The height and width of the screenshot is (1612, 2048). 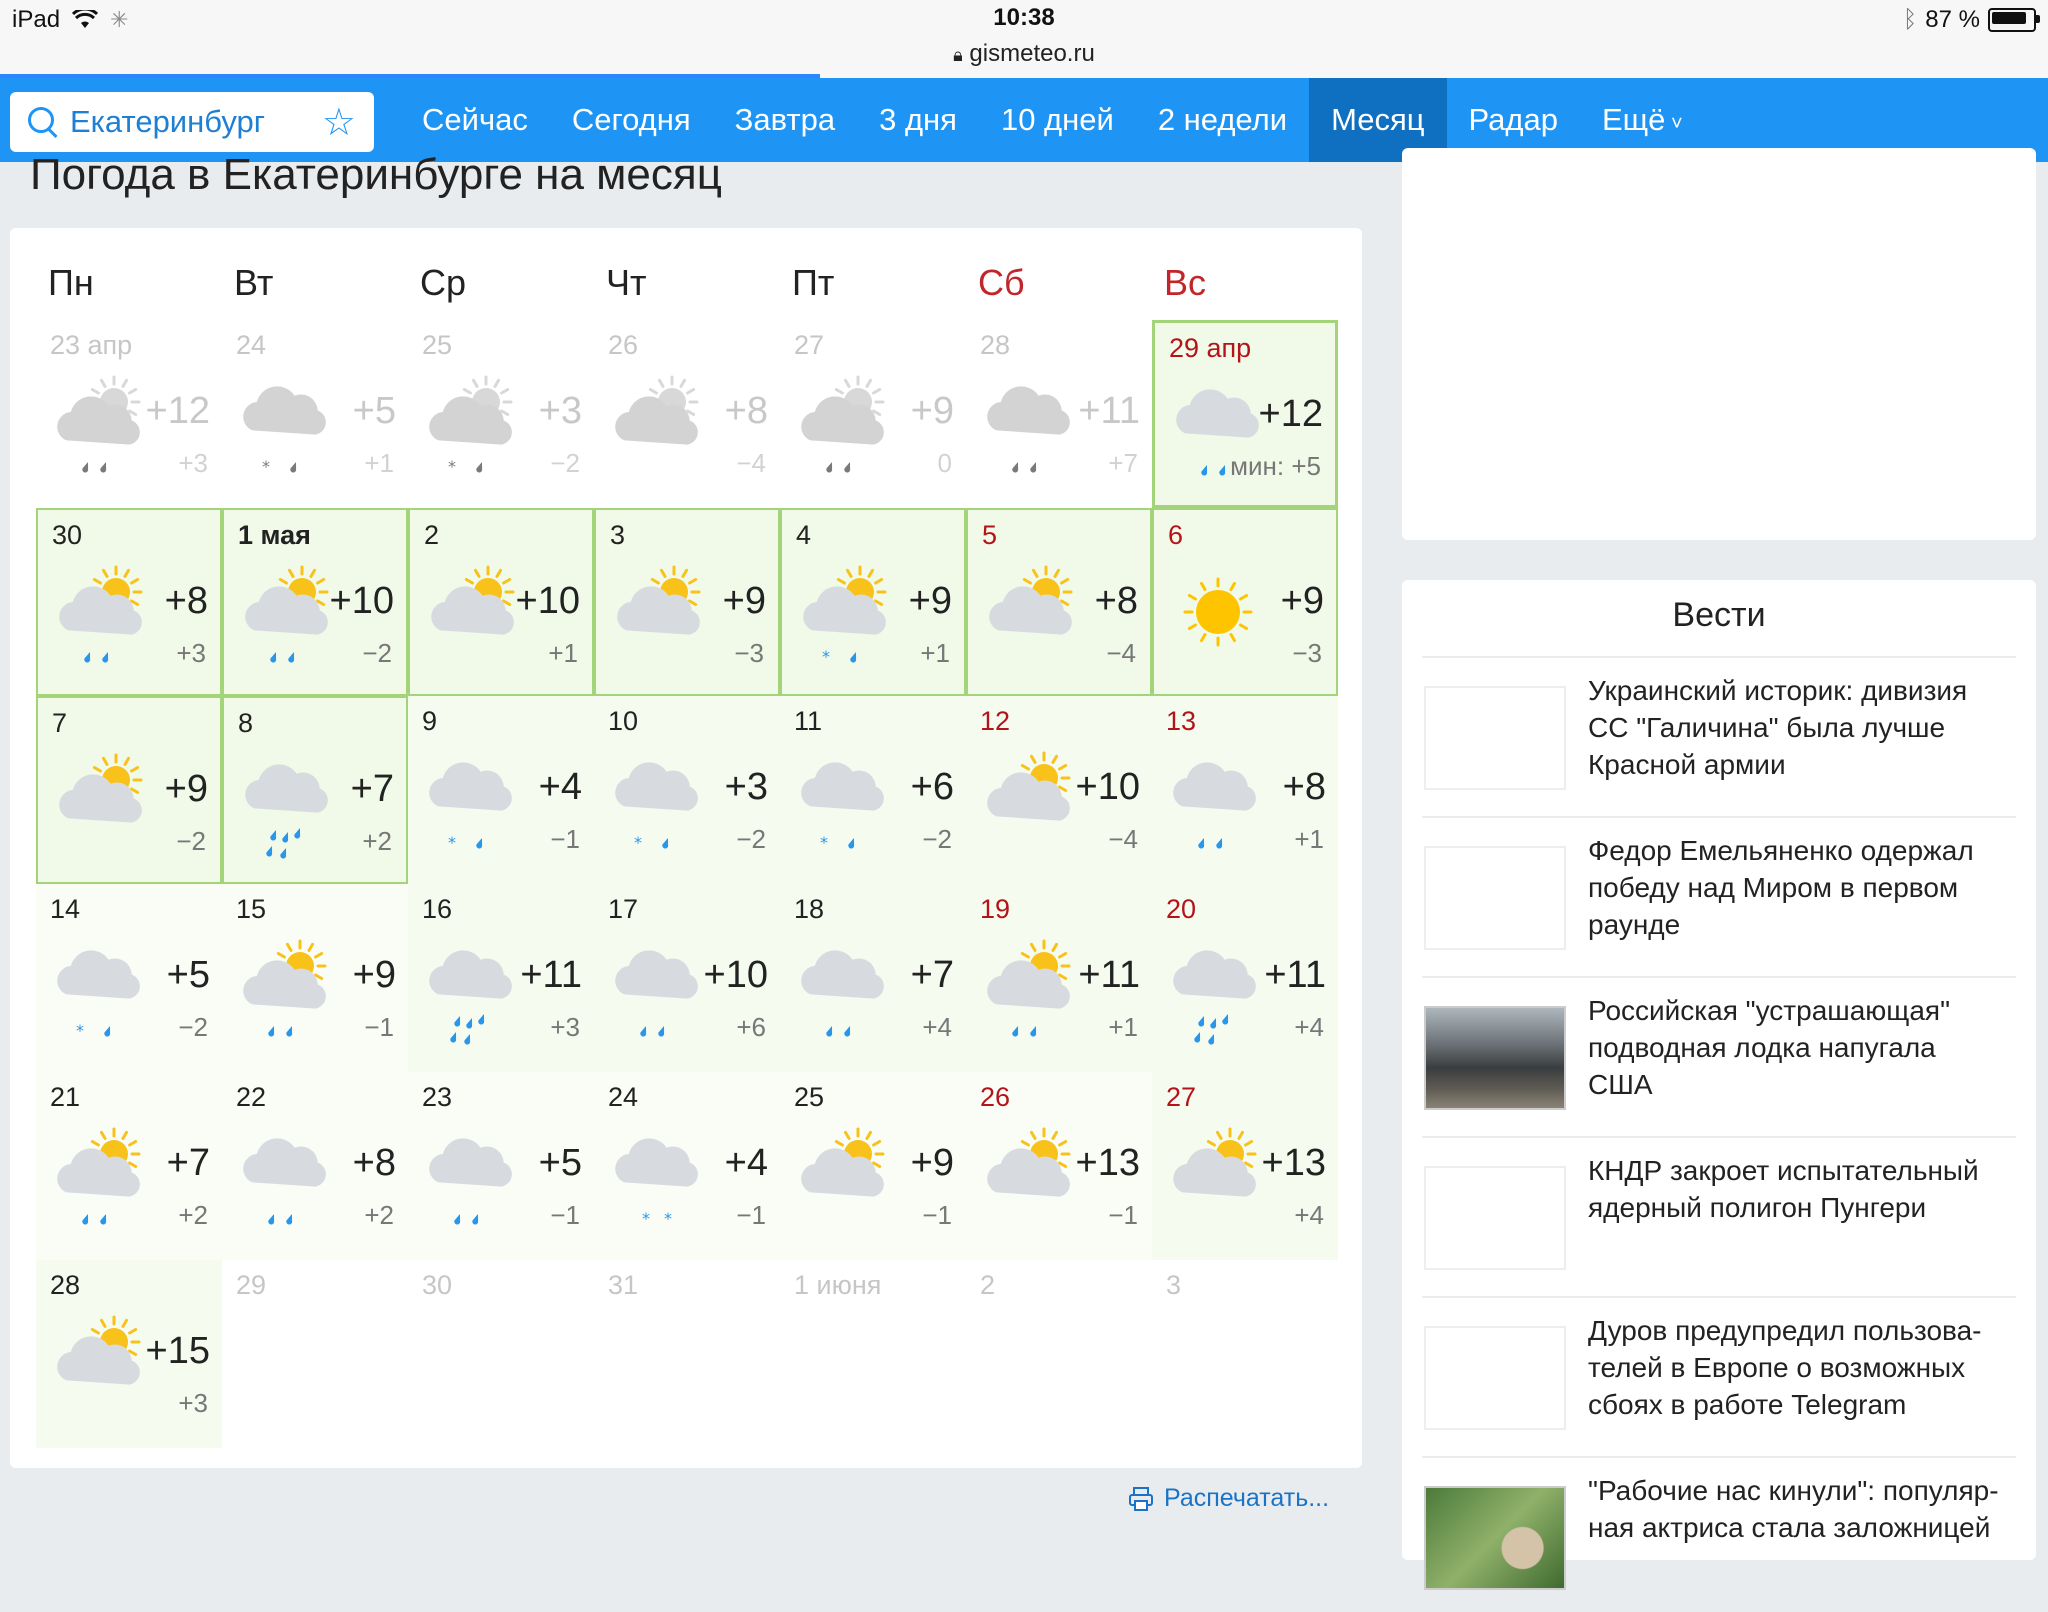 I want to click on day-cell: 3 +9 −3, so click(x=687, y=602).